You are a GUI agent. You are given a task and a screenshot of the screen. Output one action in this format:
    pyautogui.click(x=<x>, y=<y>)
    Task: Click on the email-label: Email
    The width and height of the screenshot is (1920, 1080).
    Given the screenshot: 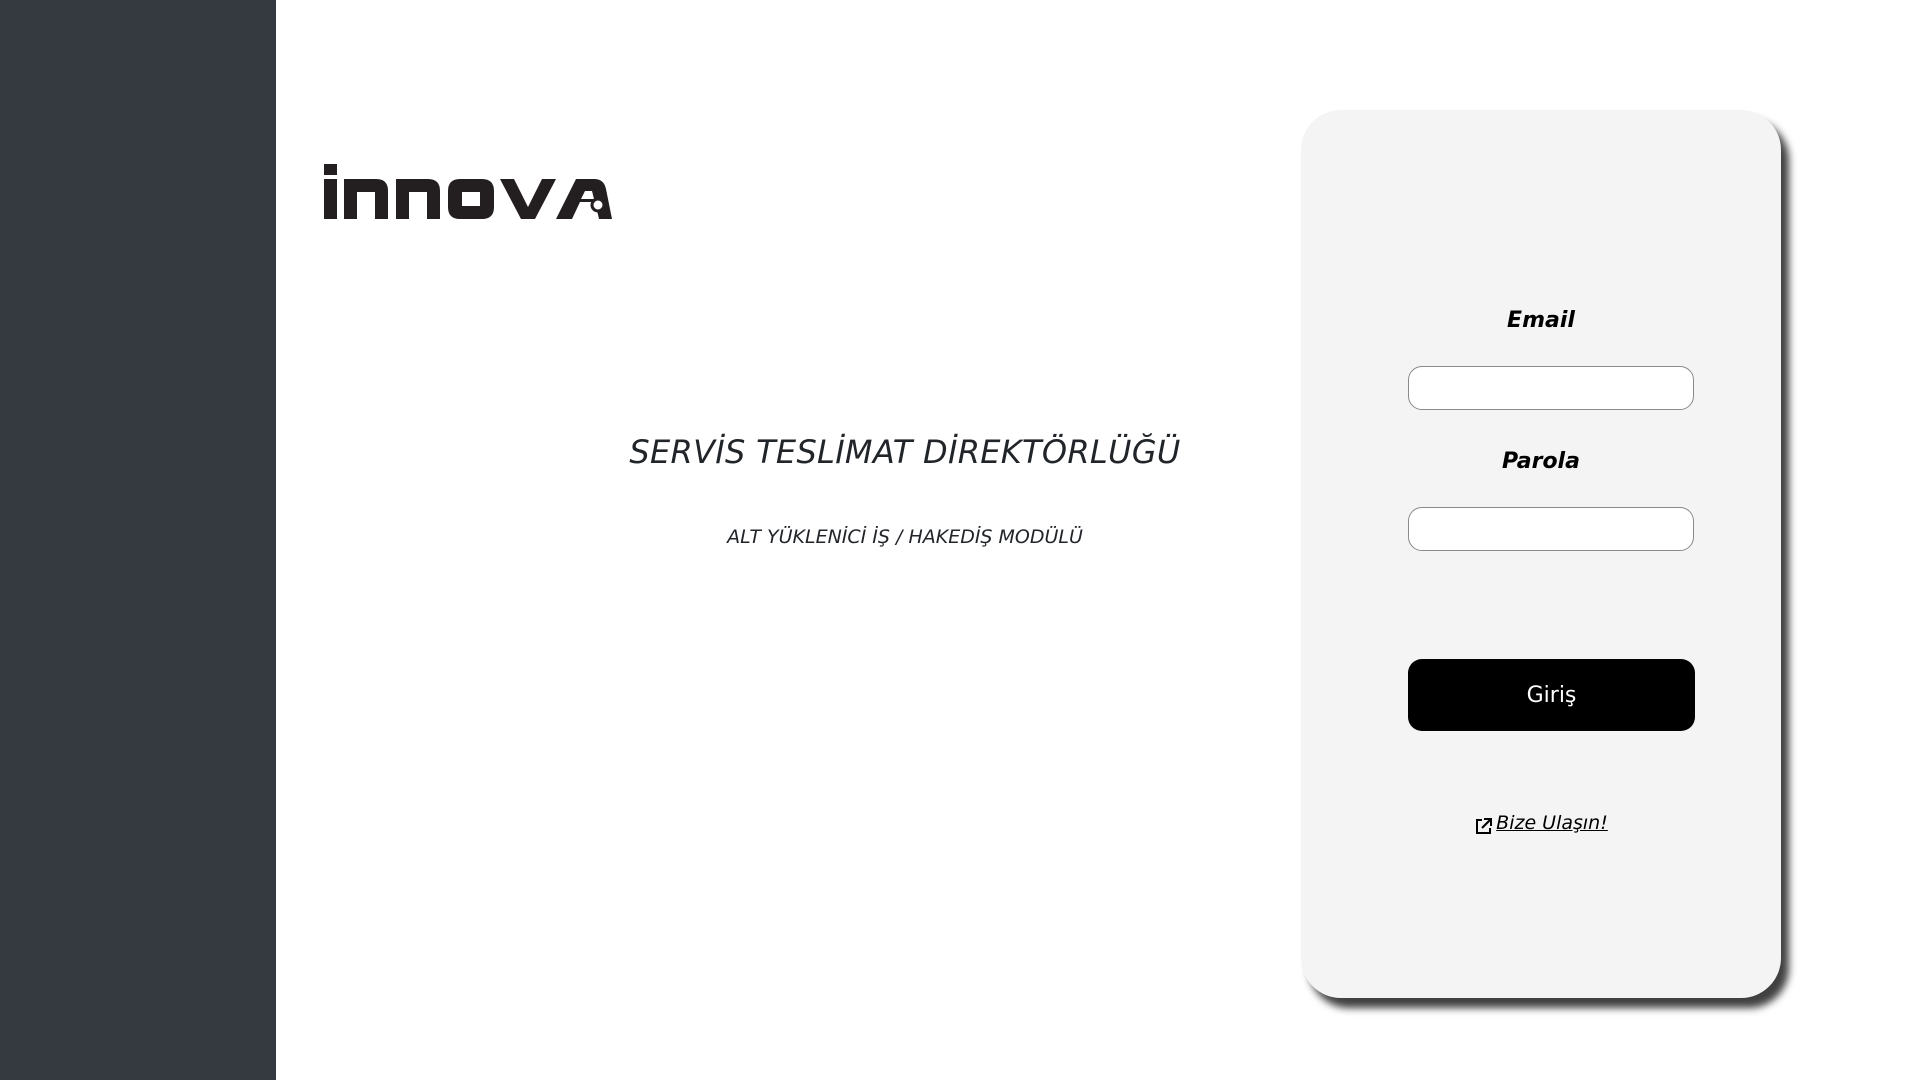 What is the action you would take?
    pyautogui.click(x=1541, y=320)
    